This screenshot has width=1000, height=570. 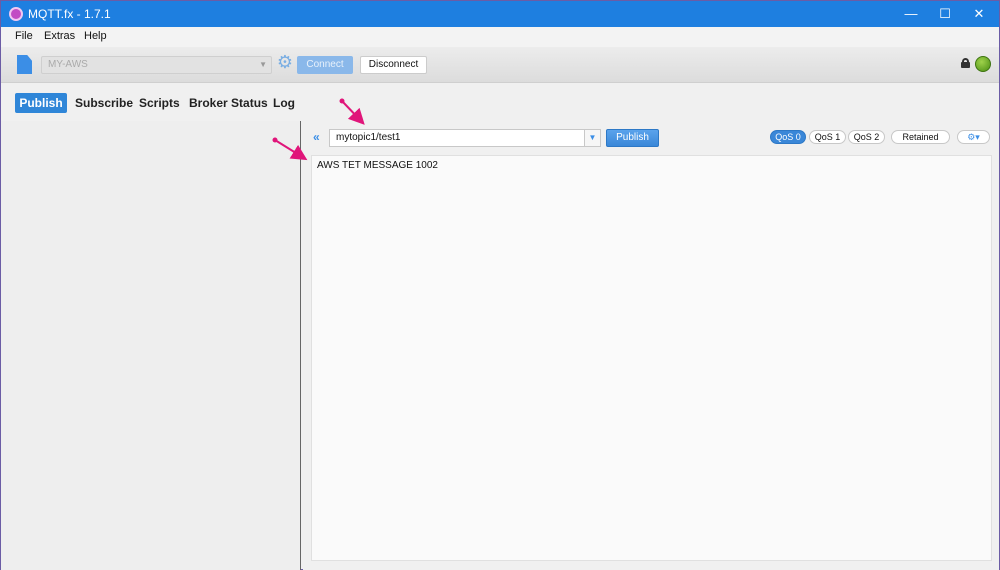 I want to click on publish-button: Publish, so click(x=632, y=138).